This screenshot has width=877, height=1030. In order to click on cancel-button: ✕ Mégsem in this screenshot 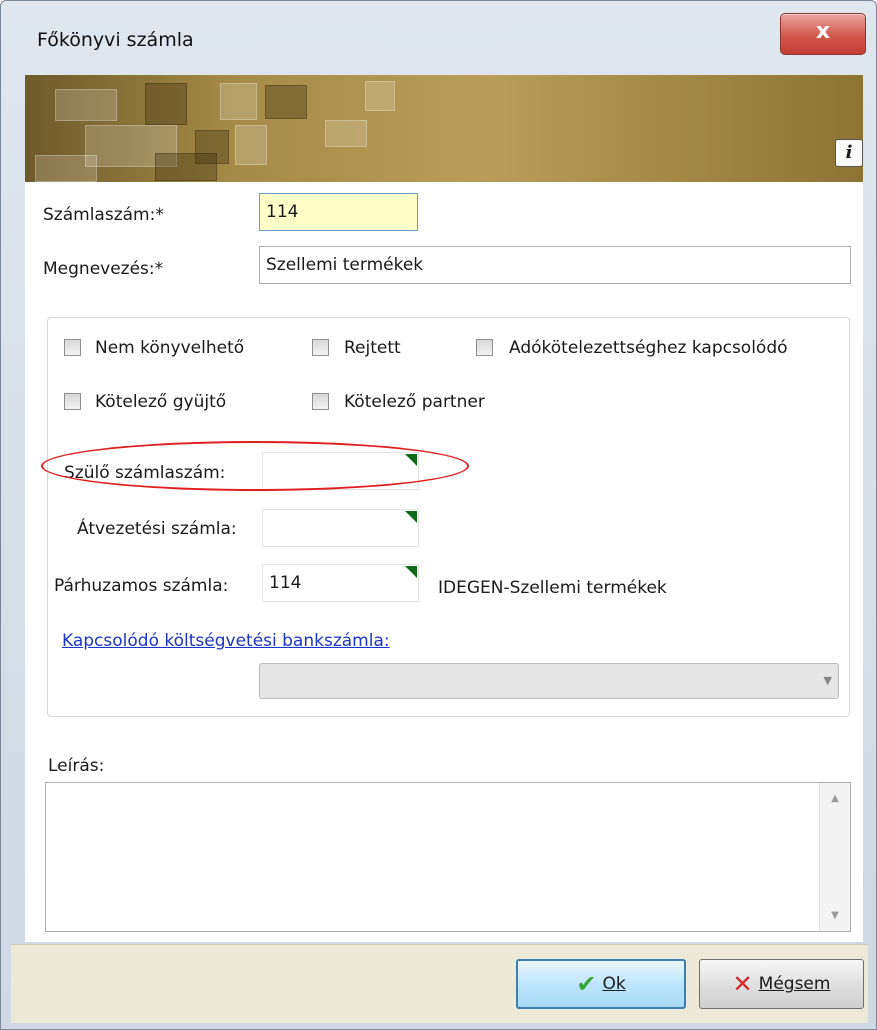, I will do `click(781, 984)`.